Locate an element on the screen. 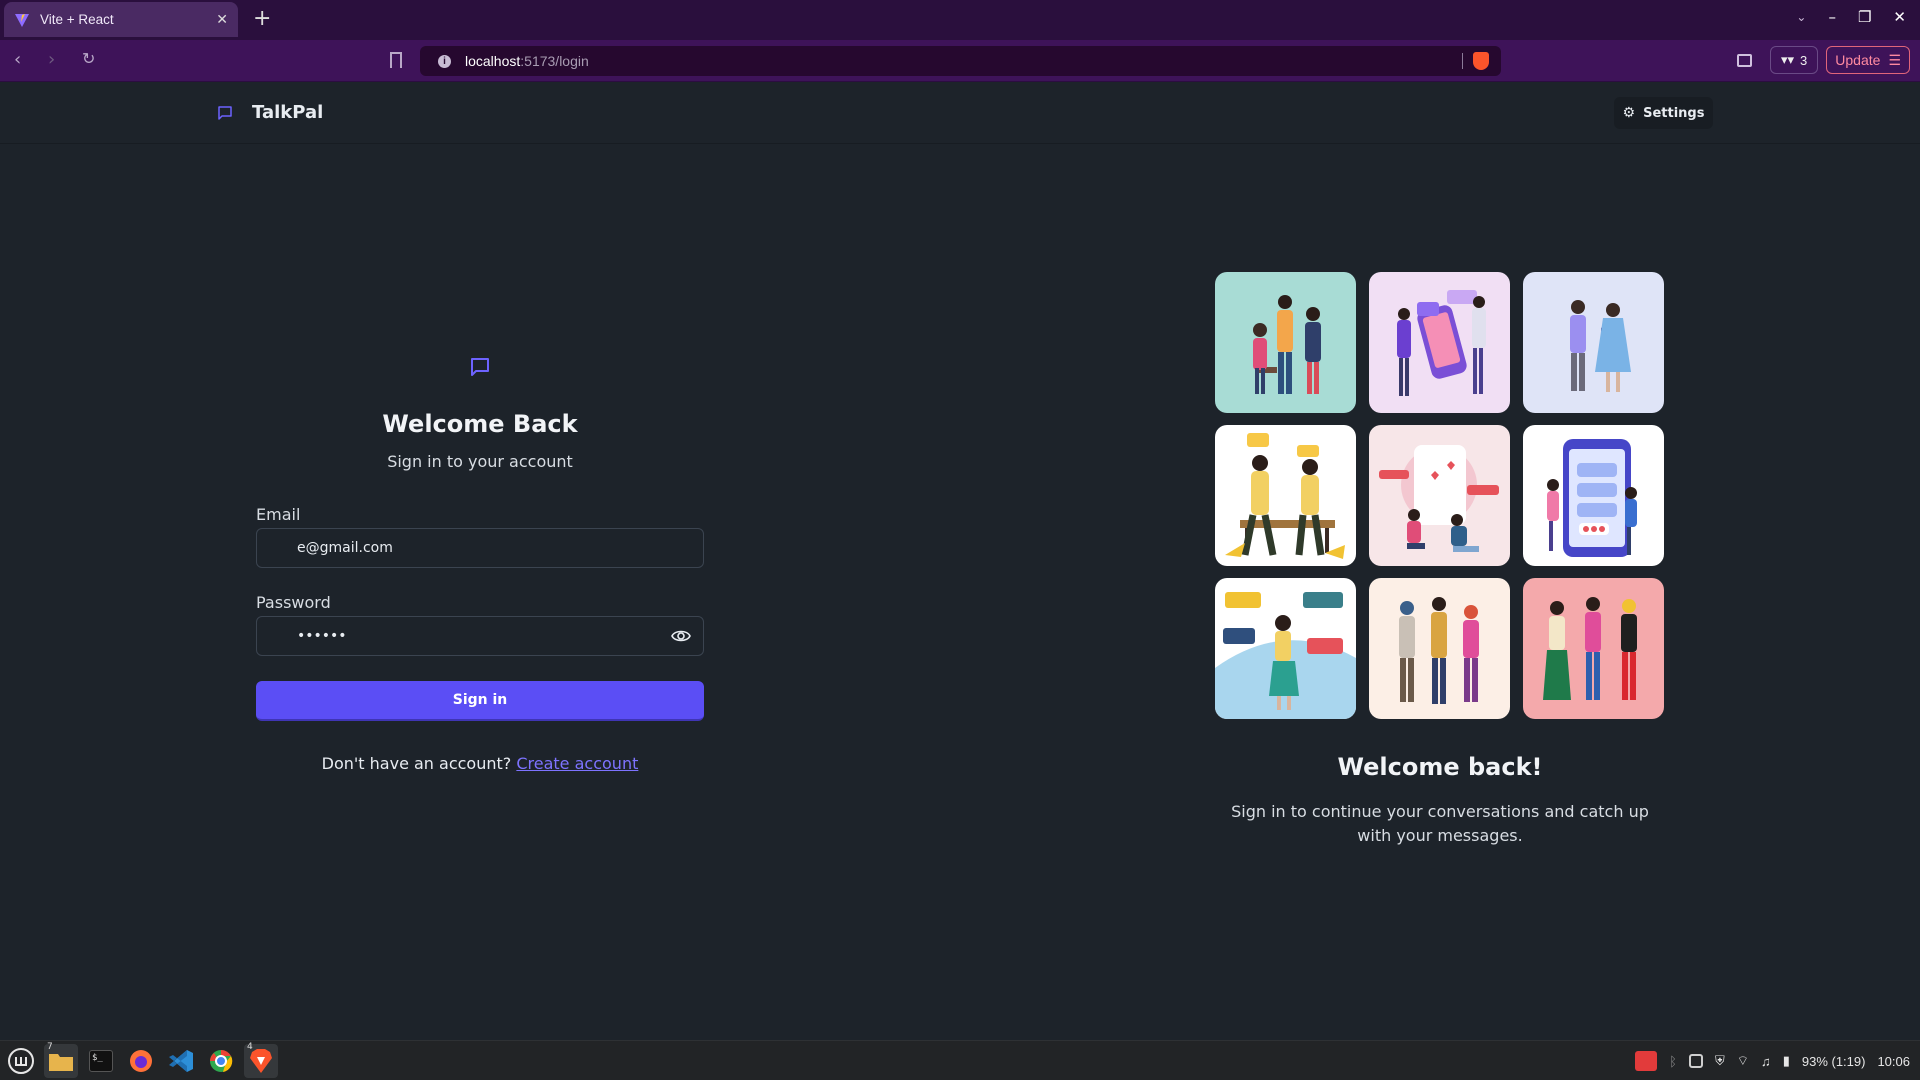 This screenshot has height=1080, width=1920. tab-title: Vite + React is located at coordinates (77, 19).